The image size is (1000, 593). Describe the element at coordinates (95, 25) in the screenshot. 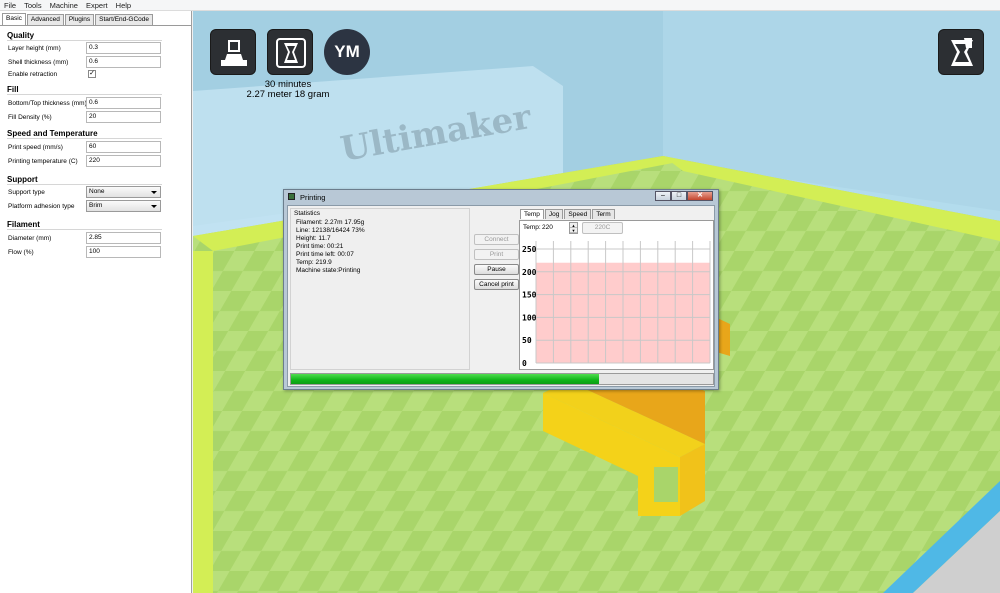

I see `tab-divider` at that location.